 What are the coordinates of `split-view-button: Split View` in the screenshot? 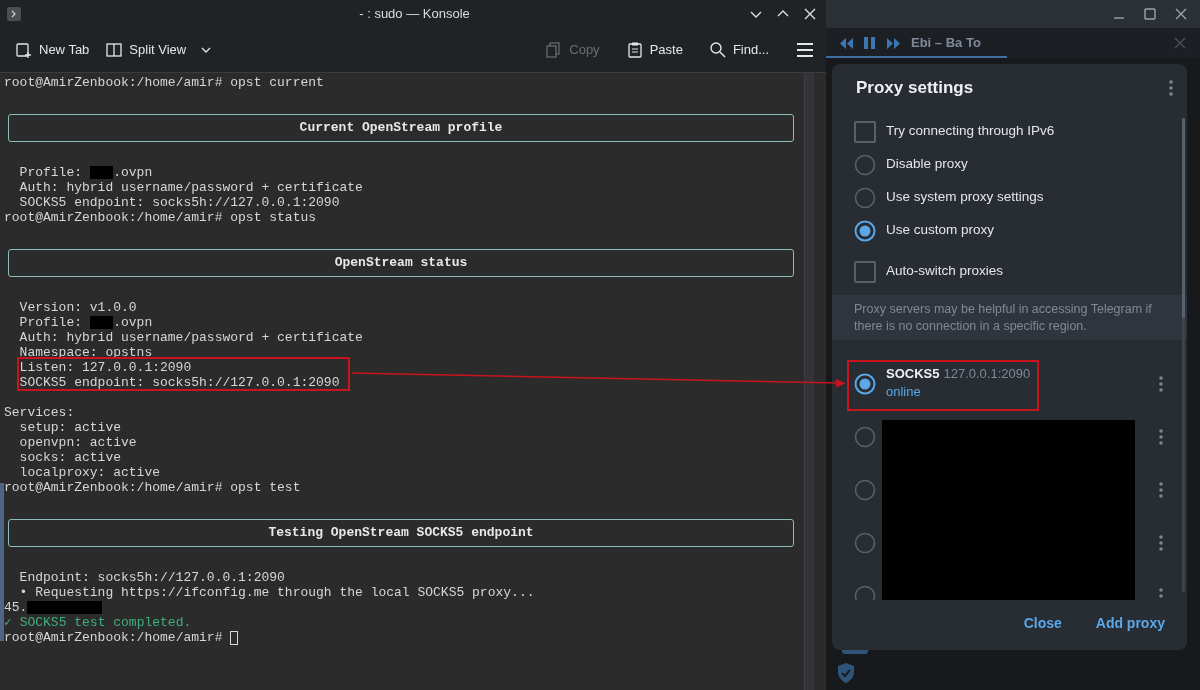 It's located at (159, 50).